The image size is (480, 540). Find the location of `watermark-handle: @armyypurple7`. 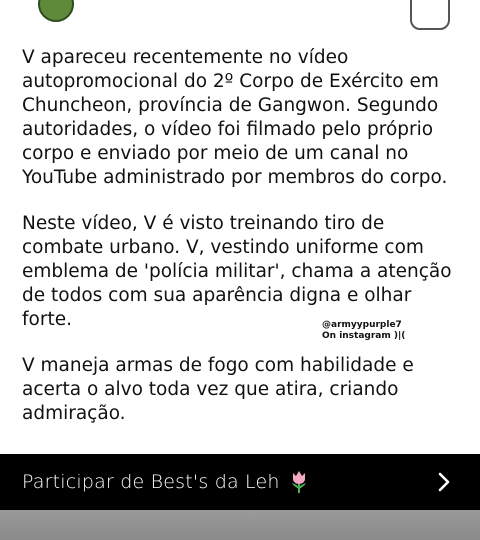

watermark-handle: @armyypurple7 is located at coordinates (362, 325).